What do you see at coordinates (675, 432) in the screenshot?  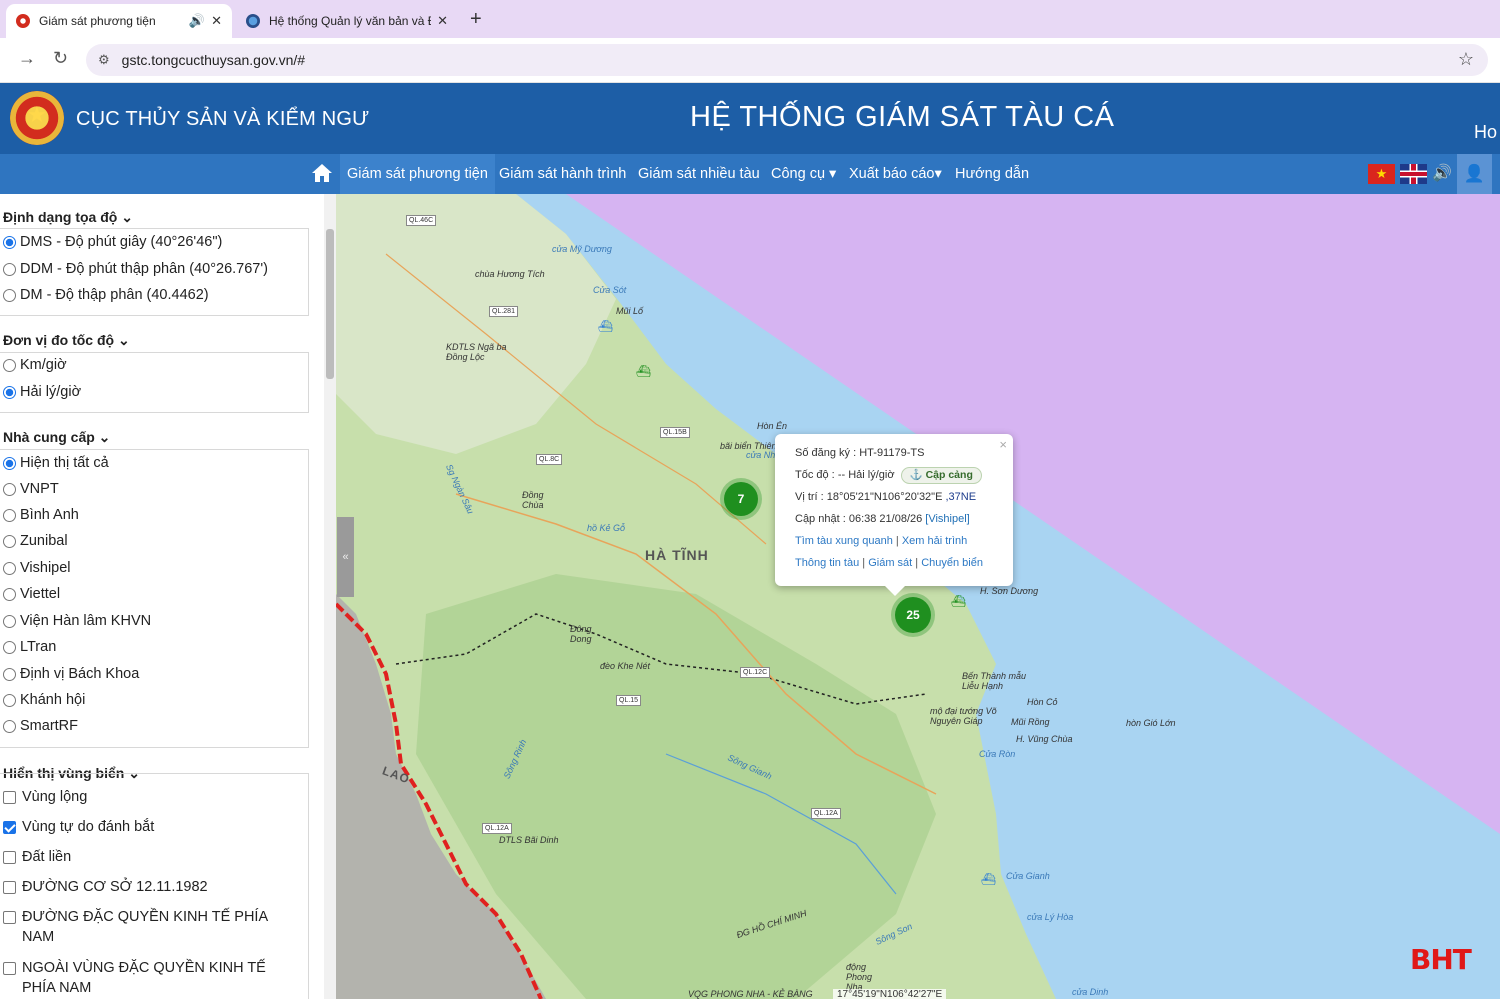 I see `road-label: QL.15B` at bounding box center [675, 432].